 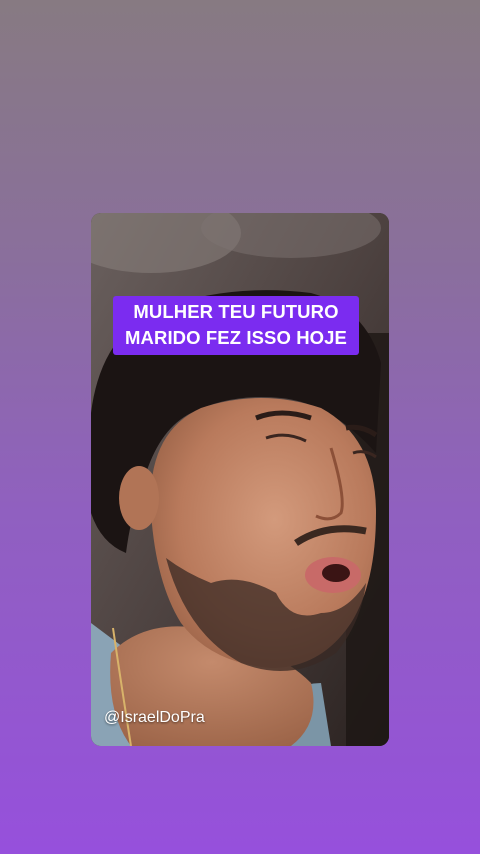 I want to click on caption-line-2: MARIDO FEZ ISSO HOJE, so click(x=236, y=337).